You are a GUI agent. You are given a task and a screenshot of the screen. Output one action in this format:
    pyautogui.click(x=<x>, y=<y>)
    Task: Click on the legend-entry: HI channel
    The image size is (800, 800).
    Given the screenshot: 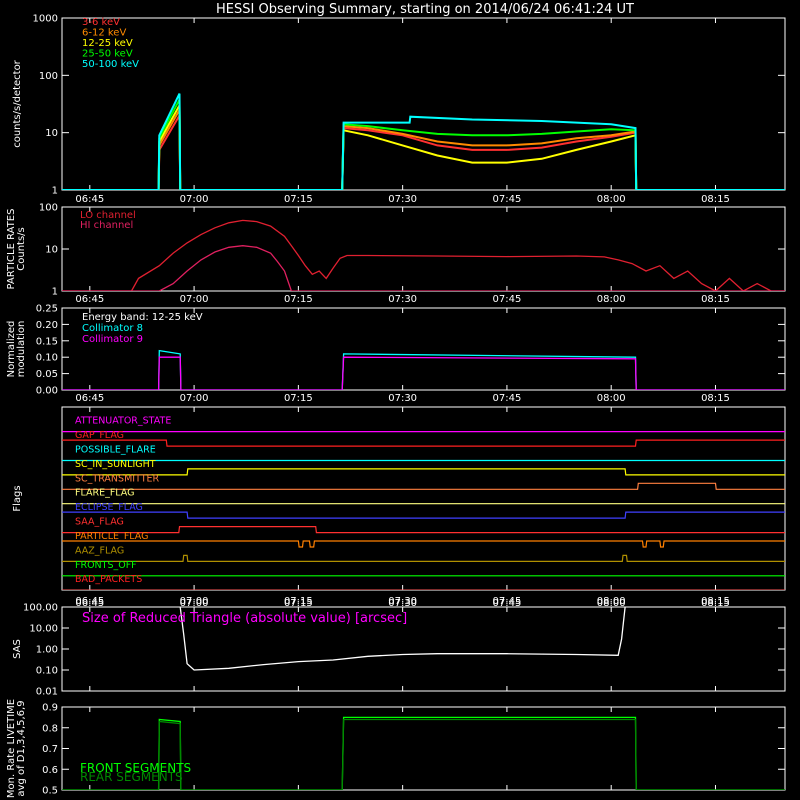 What is the action you would take?
    pyautogui.click(x=106, y=225)
    